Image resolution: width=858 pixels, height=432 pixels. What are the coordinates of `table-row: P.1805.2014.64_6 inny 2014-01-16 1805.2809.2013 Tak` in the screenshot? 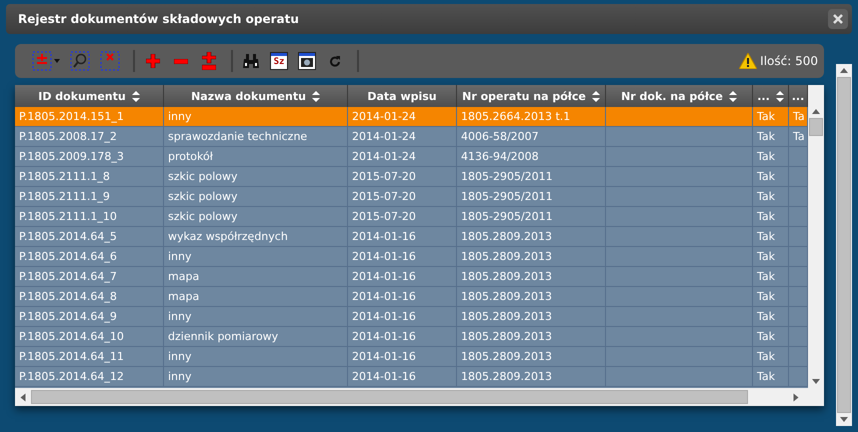 It's located at (411, 257).